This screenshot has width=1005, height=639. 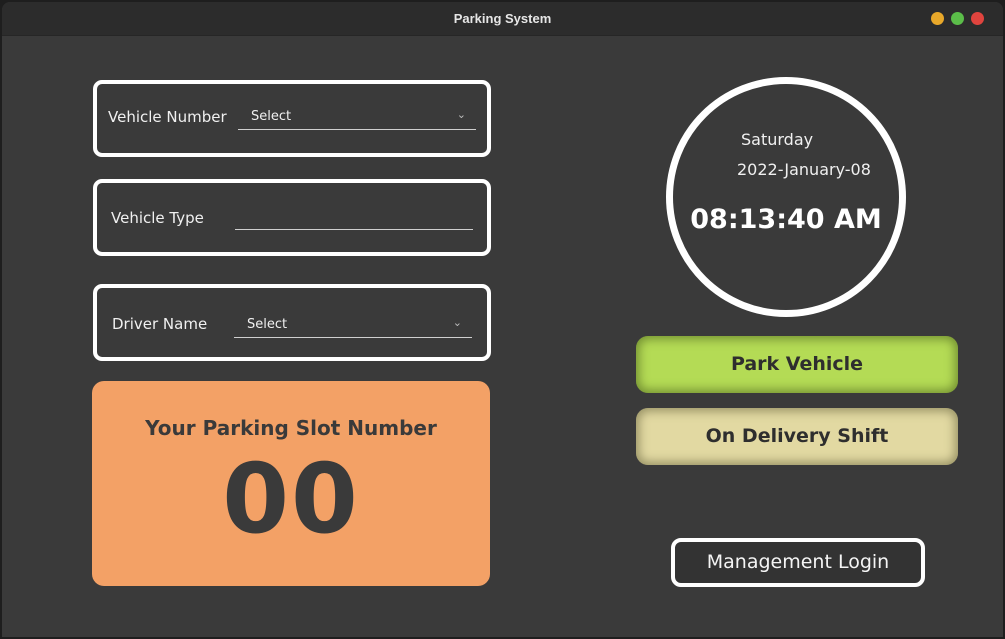 I want to click on window-title: Parking System, so click(x=502, y=18).